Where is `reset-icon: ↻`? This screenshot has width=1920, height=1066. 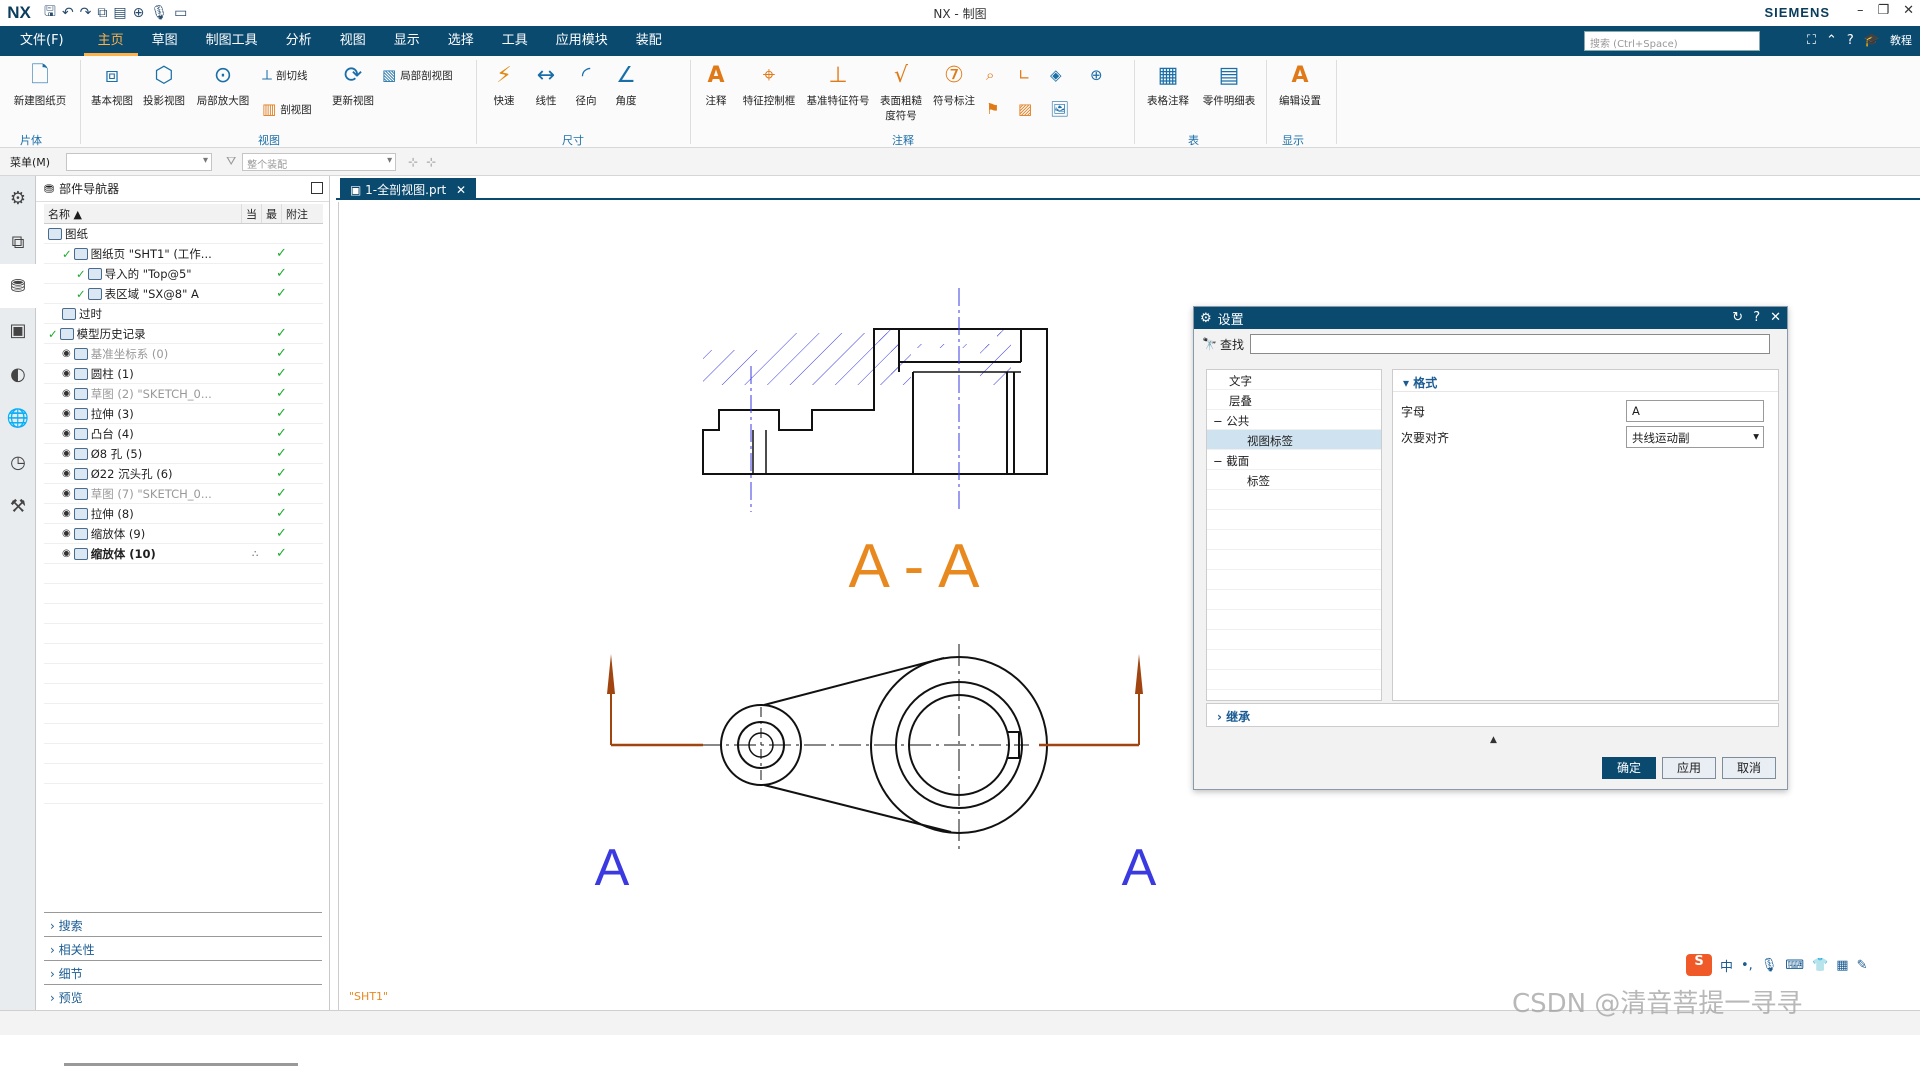 reset-icon: ↻ is located at coordinates (1737, 317).